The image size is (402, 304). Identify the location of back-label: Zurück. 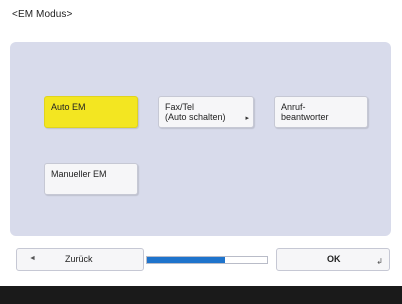
(79, 259).